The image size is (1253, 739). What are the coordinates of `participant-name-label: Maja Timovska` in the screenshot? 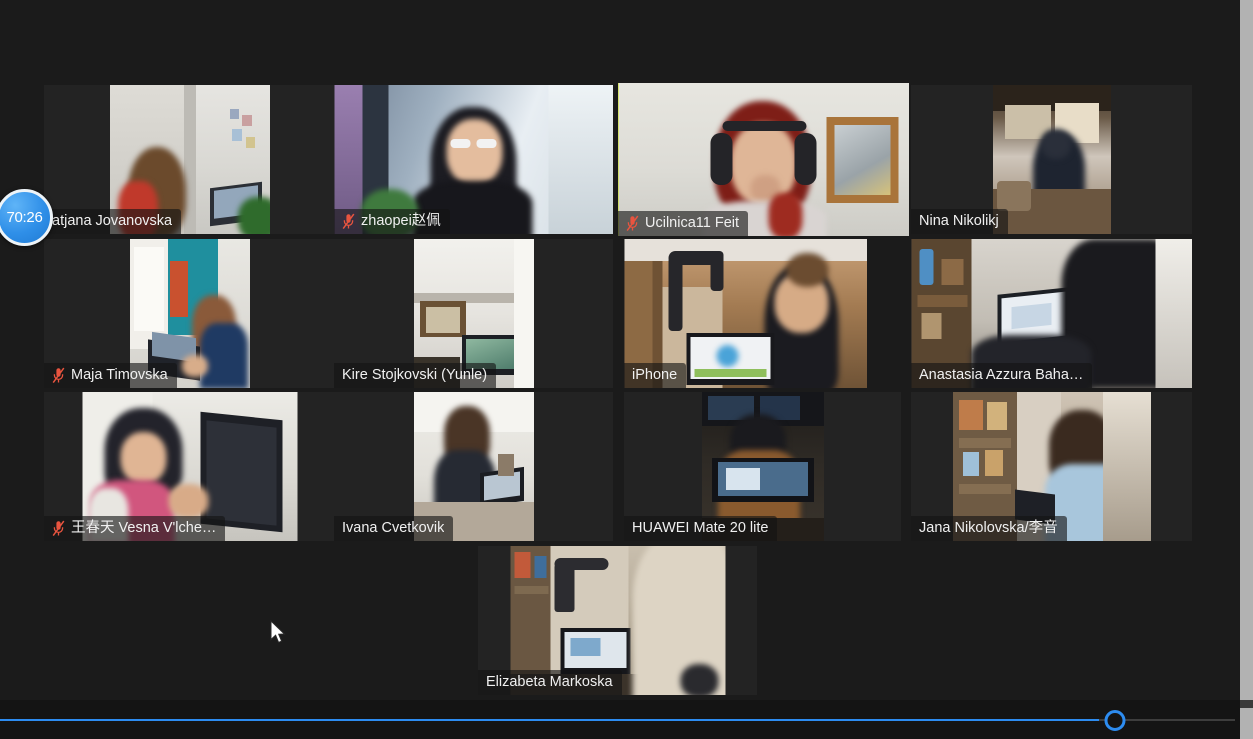 It's located at (110, 375).